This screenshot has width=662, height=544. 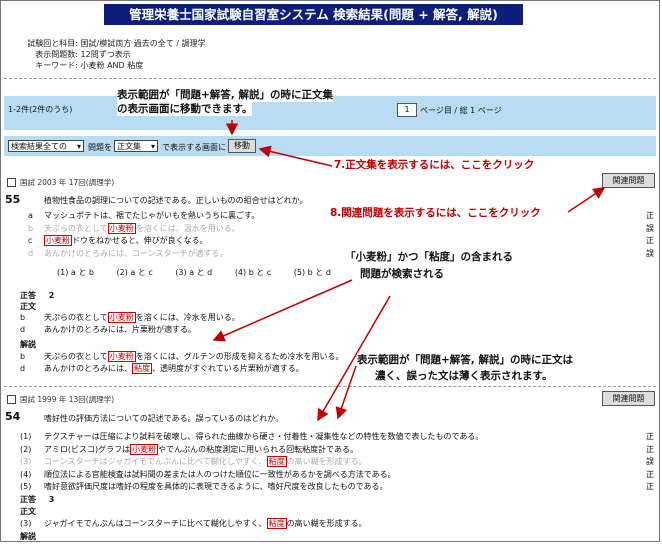 What do you see at coordinates (346, 392) in the screenshot?
I see `arrow-to-gray-text` at bounding box center [346, 392].